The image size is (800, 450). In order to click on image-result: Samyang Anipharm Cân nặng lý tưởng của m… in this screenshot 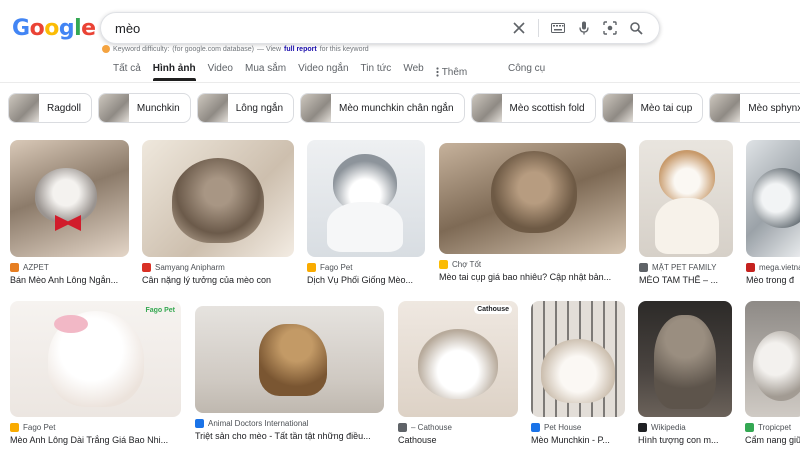, I will do `click(218, 212)`.